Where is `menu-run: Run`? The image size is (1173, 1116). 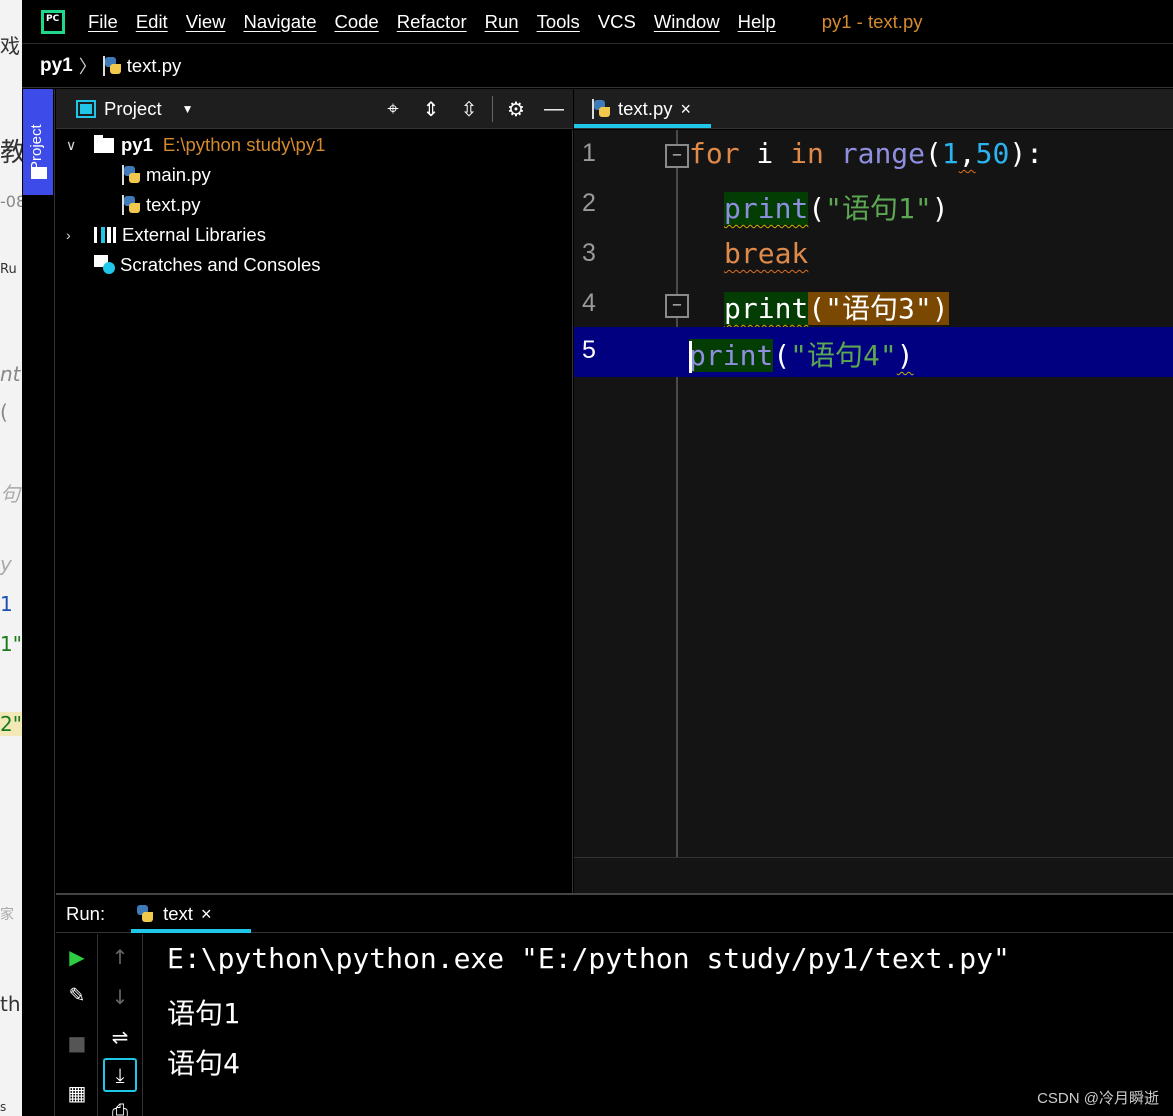 menu-run: Run is located at coordinates (502, 22).